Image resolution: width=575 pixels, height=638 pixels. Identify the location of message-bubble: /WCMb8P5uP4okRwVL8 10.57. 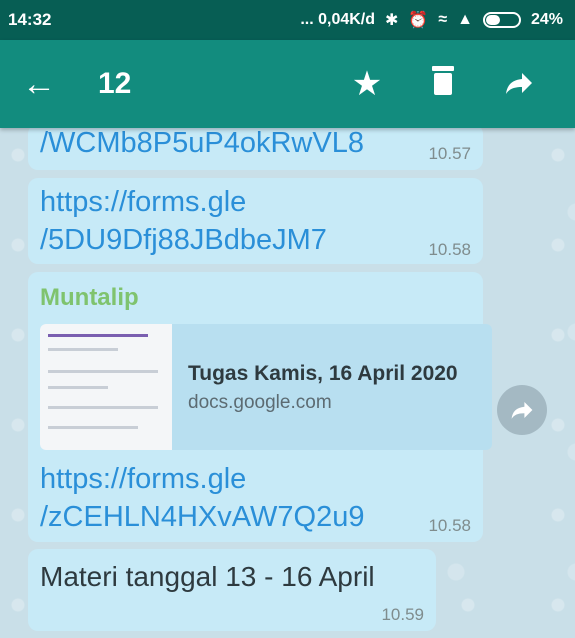
(255, 149).